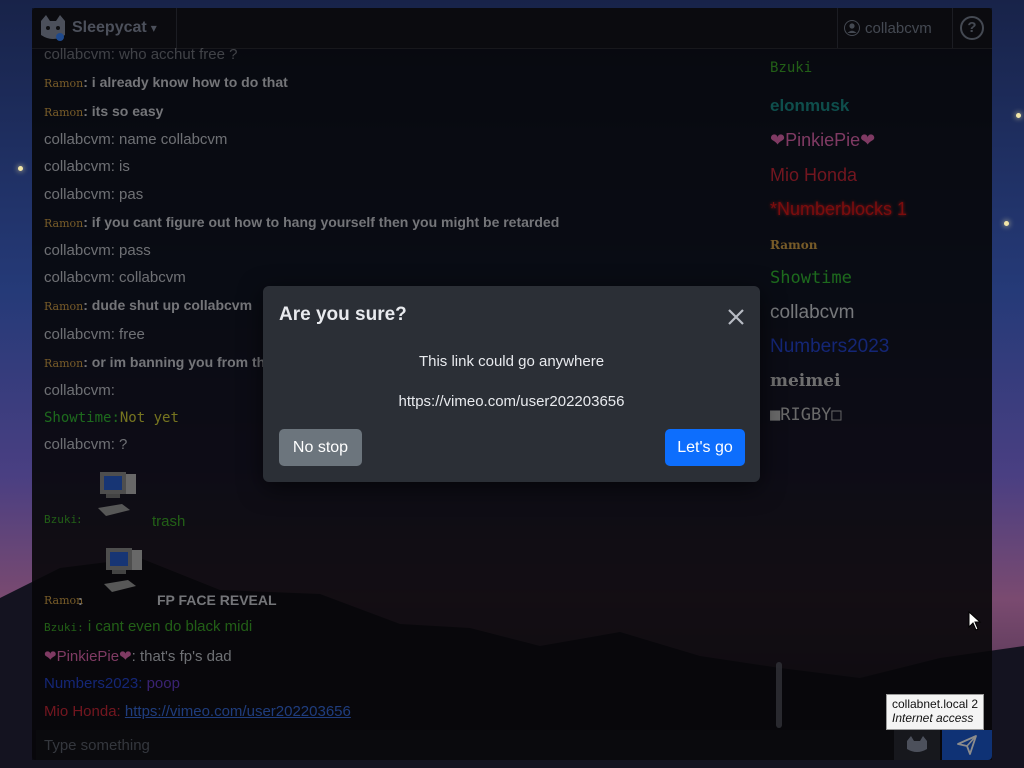  I want to click on dialog-title: Are you sure?, so click(343, 314).